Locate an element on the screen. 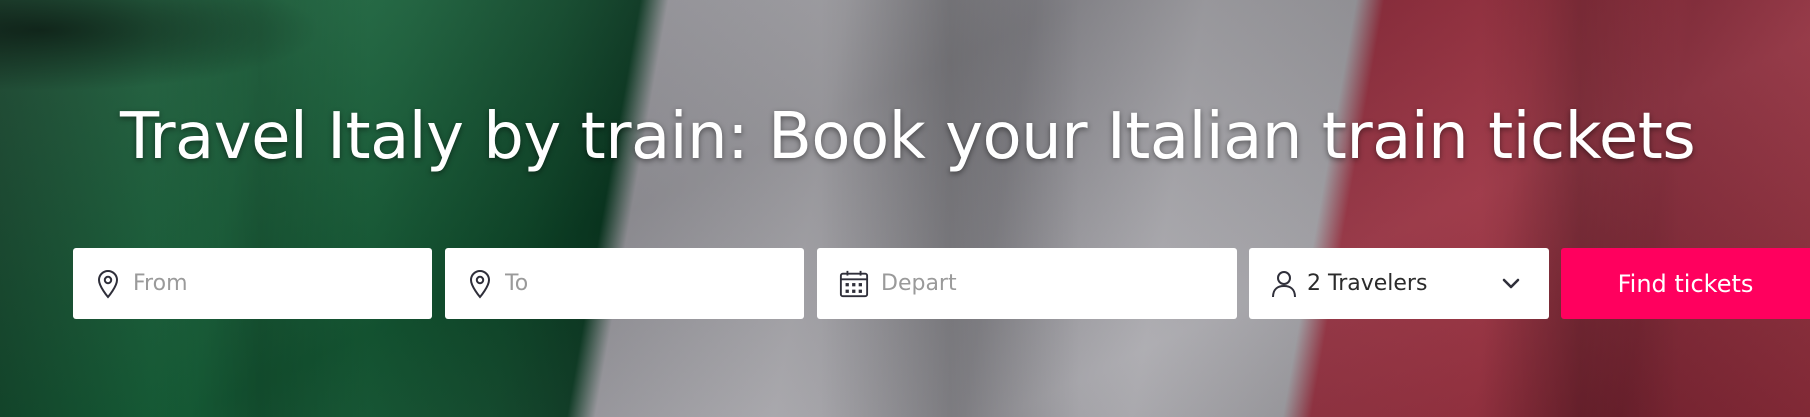 This screenshot has height=417, width=1810. from-input is located at coordinates (282, 283).